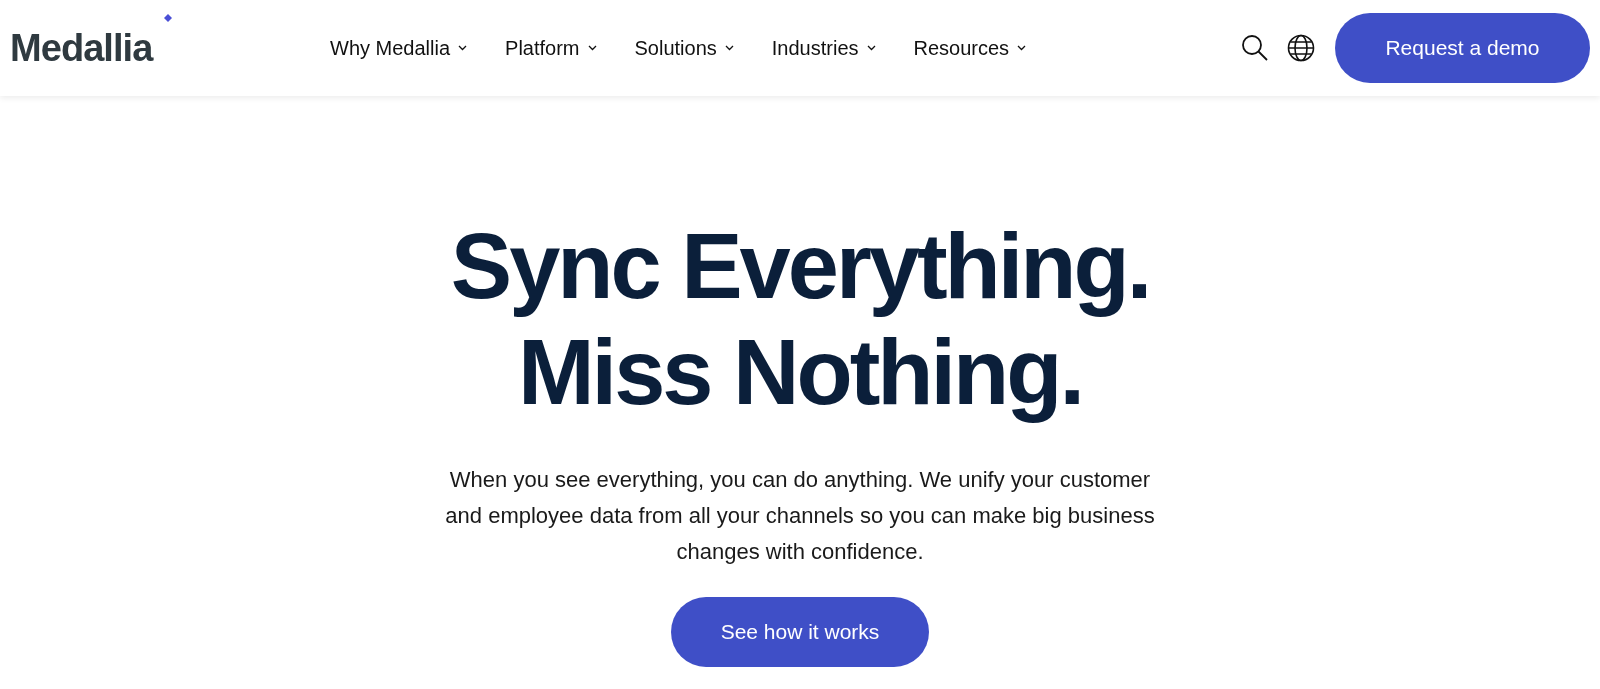 The height and width of the screenshot is (689, 1600). Describe the element at coordinates (1462, 48) in the screenshot. I see `request-demo-button: Request a demo` at that location.